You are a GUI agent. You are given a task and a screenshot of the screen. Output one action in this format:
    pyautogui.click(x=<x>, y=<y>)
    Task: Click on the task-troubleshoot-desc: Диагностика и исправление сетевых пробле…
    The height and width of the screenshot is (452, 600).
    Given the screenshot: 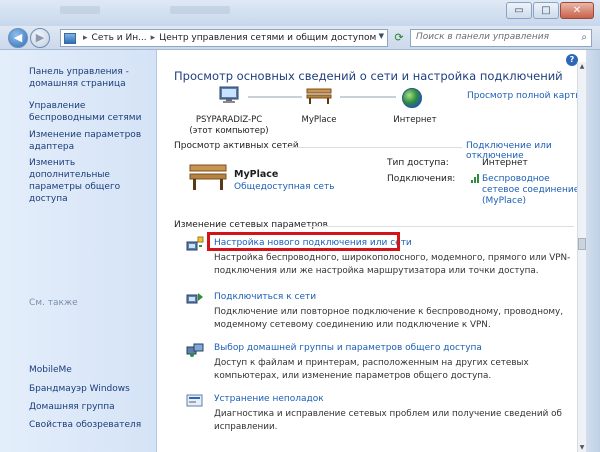 What is the action you would take?
    pyautogui.click(x=388, y=420)
    